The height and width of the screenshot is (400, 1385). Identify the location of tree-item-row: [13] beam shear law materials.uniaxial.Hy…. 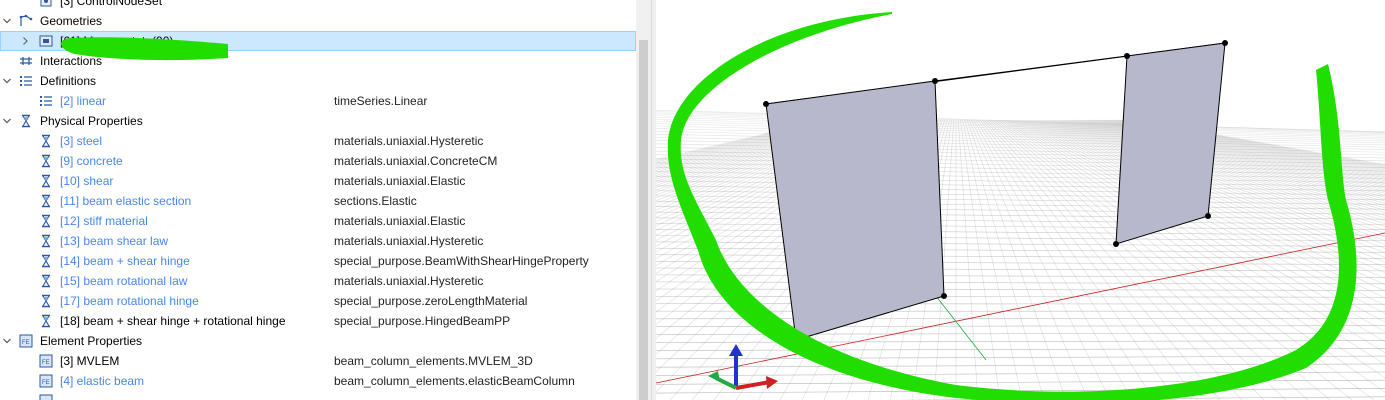
(318, 241).